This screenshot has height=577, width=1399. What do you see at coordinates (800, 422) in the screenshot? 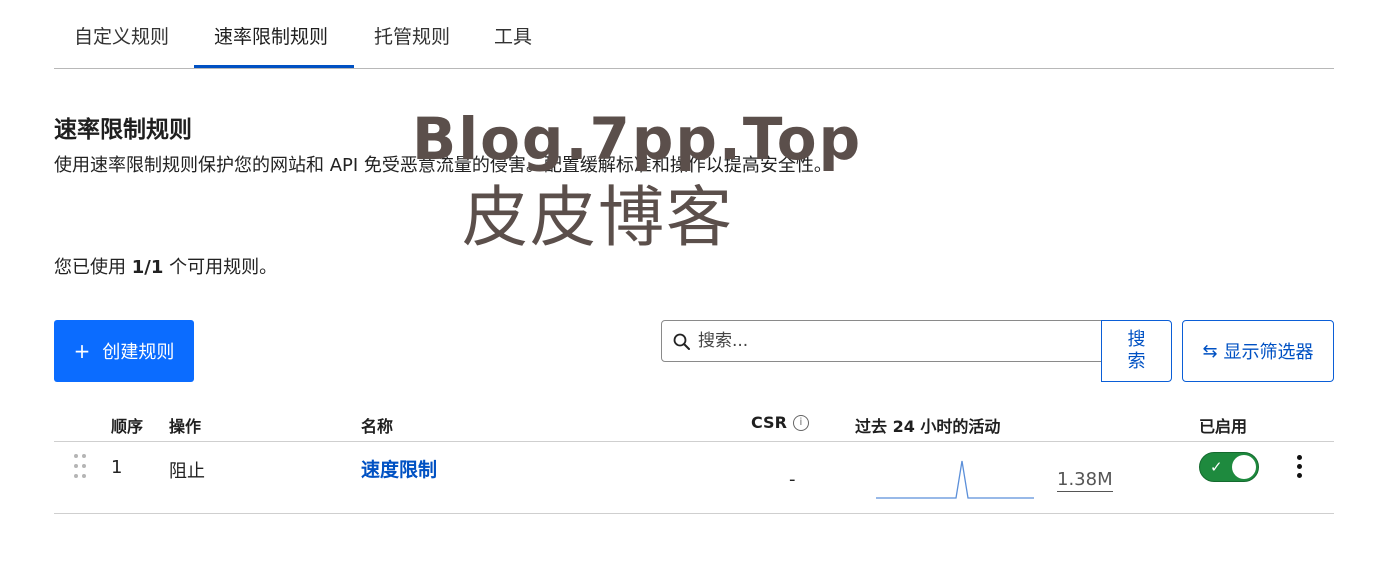
I see `info-icon: i` at bounding box center [800, 422].